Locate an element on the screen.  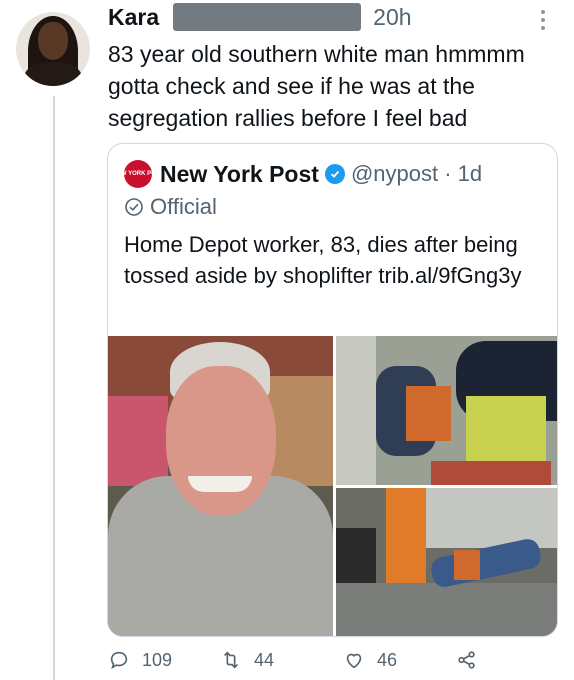
official-badge-icon is located at coordinates (134, 207).